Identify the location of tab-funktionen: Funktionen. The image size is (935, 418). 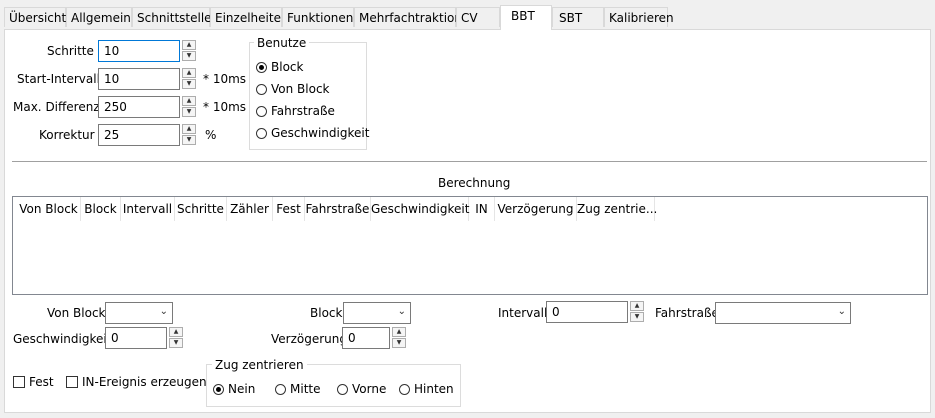
(318, 17).